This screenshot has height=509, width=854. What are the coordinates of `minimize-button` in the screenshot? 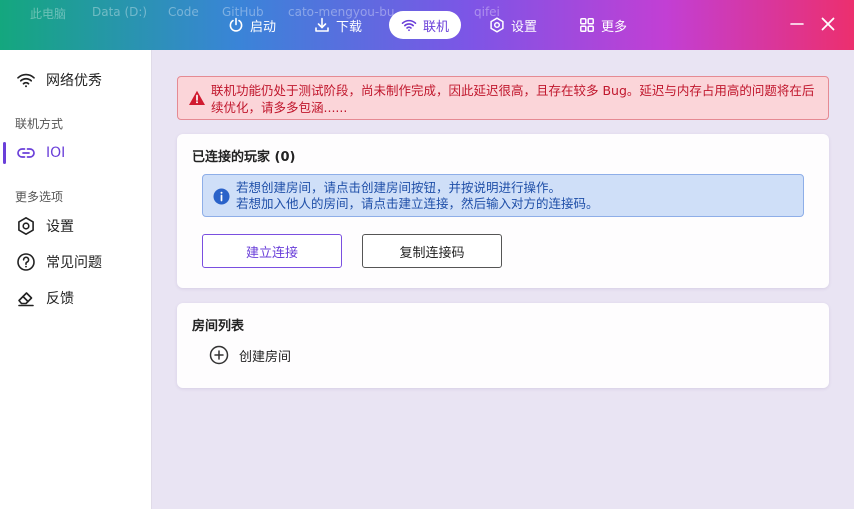 It's located at (797, 24).